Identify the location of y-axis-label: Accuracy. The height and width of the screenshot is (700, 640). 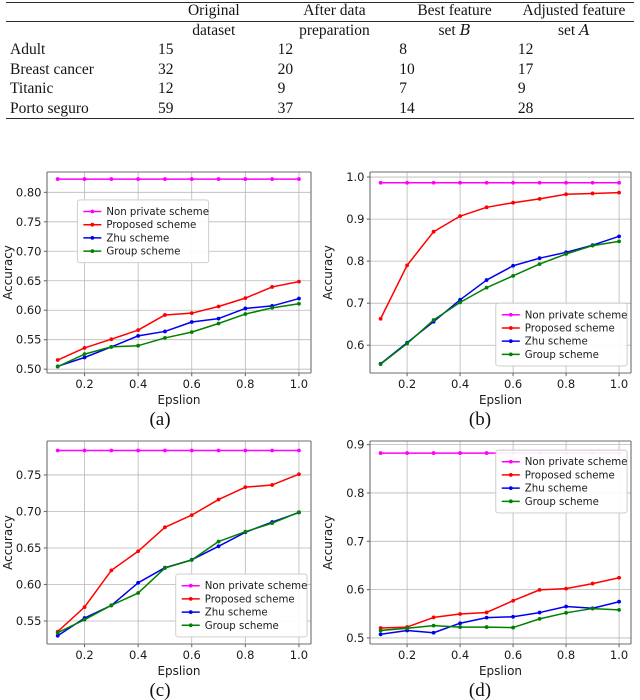
(328, 542).